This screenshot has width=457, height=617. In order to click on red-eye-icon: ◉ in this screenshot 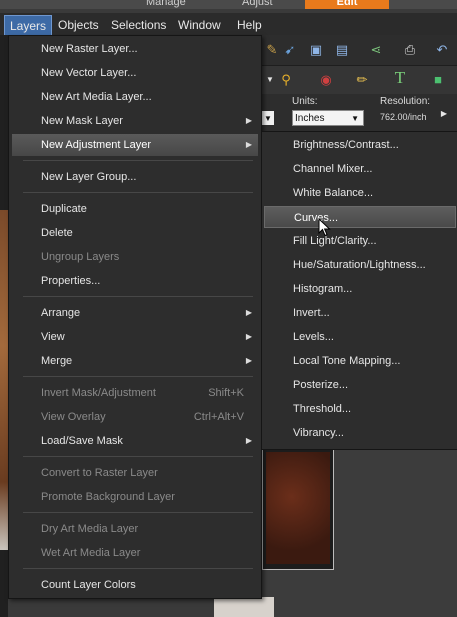, I will do `click(326, 80)`.